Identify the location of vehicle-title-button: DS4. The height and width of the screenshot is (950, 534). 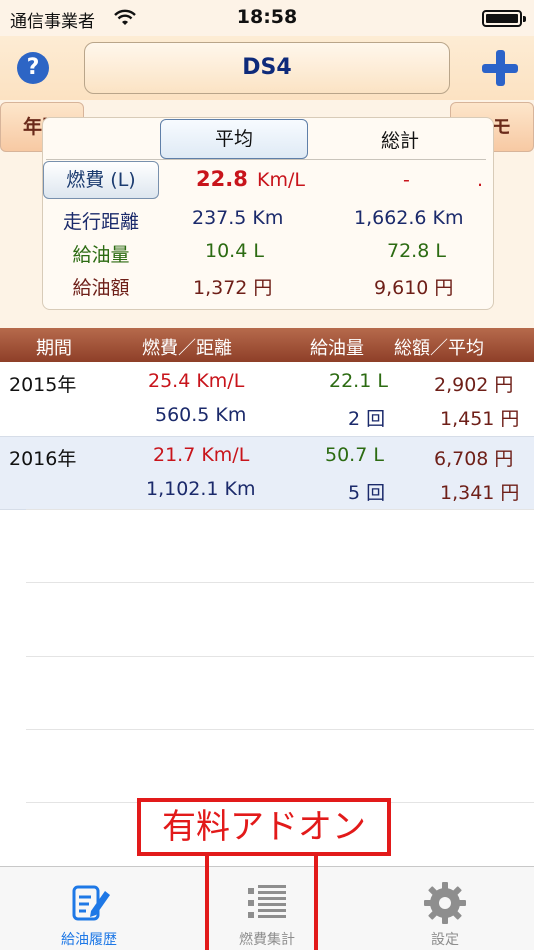
(267, 68).